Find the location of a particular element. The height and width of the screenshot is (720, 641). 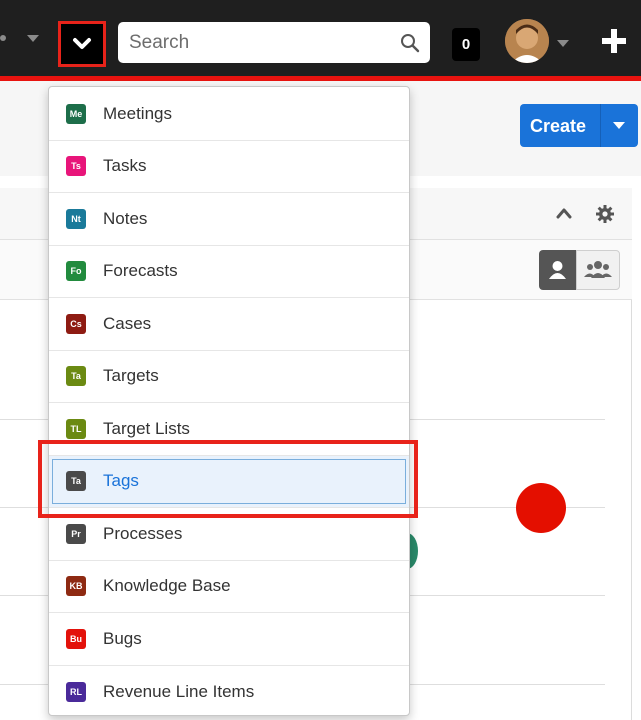

module-icon: Me is located at coordinates (76, 113).